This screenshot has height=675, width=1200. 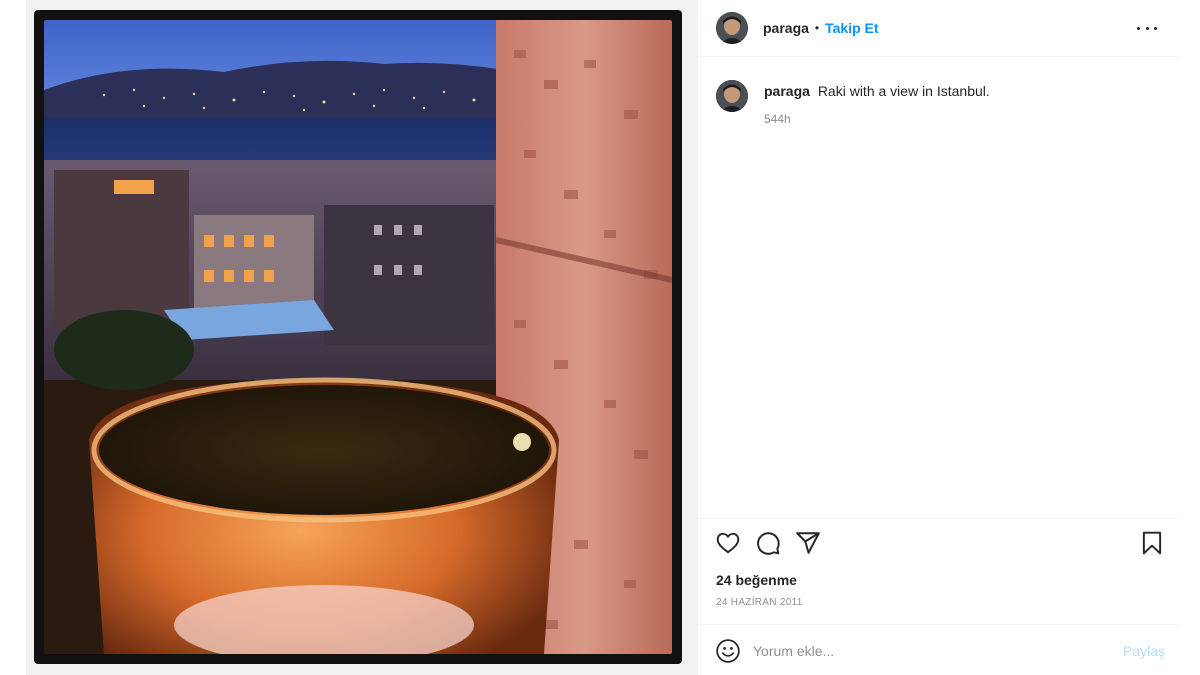 I want to click on caption-avatar, so click(x=732, y=96).